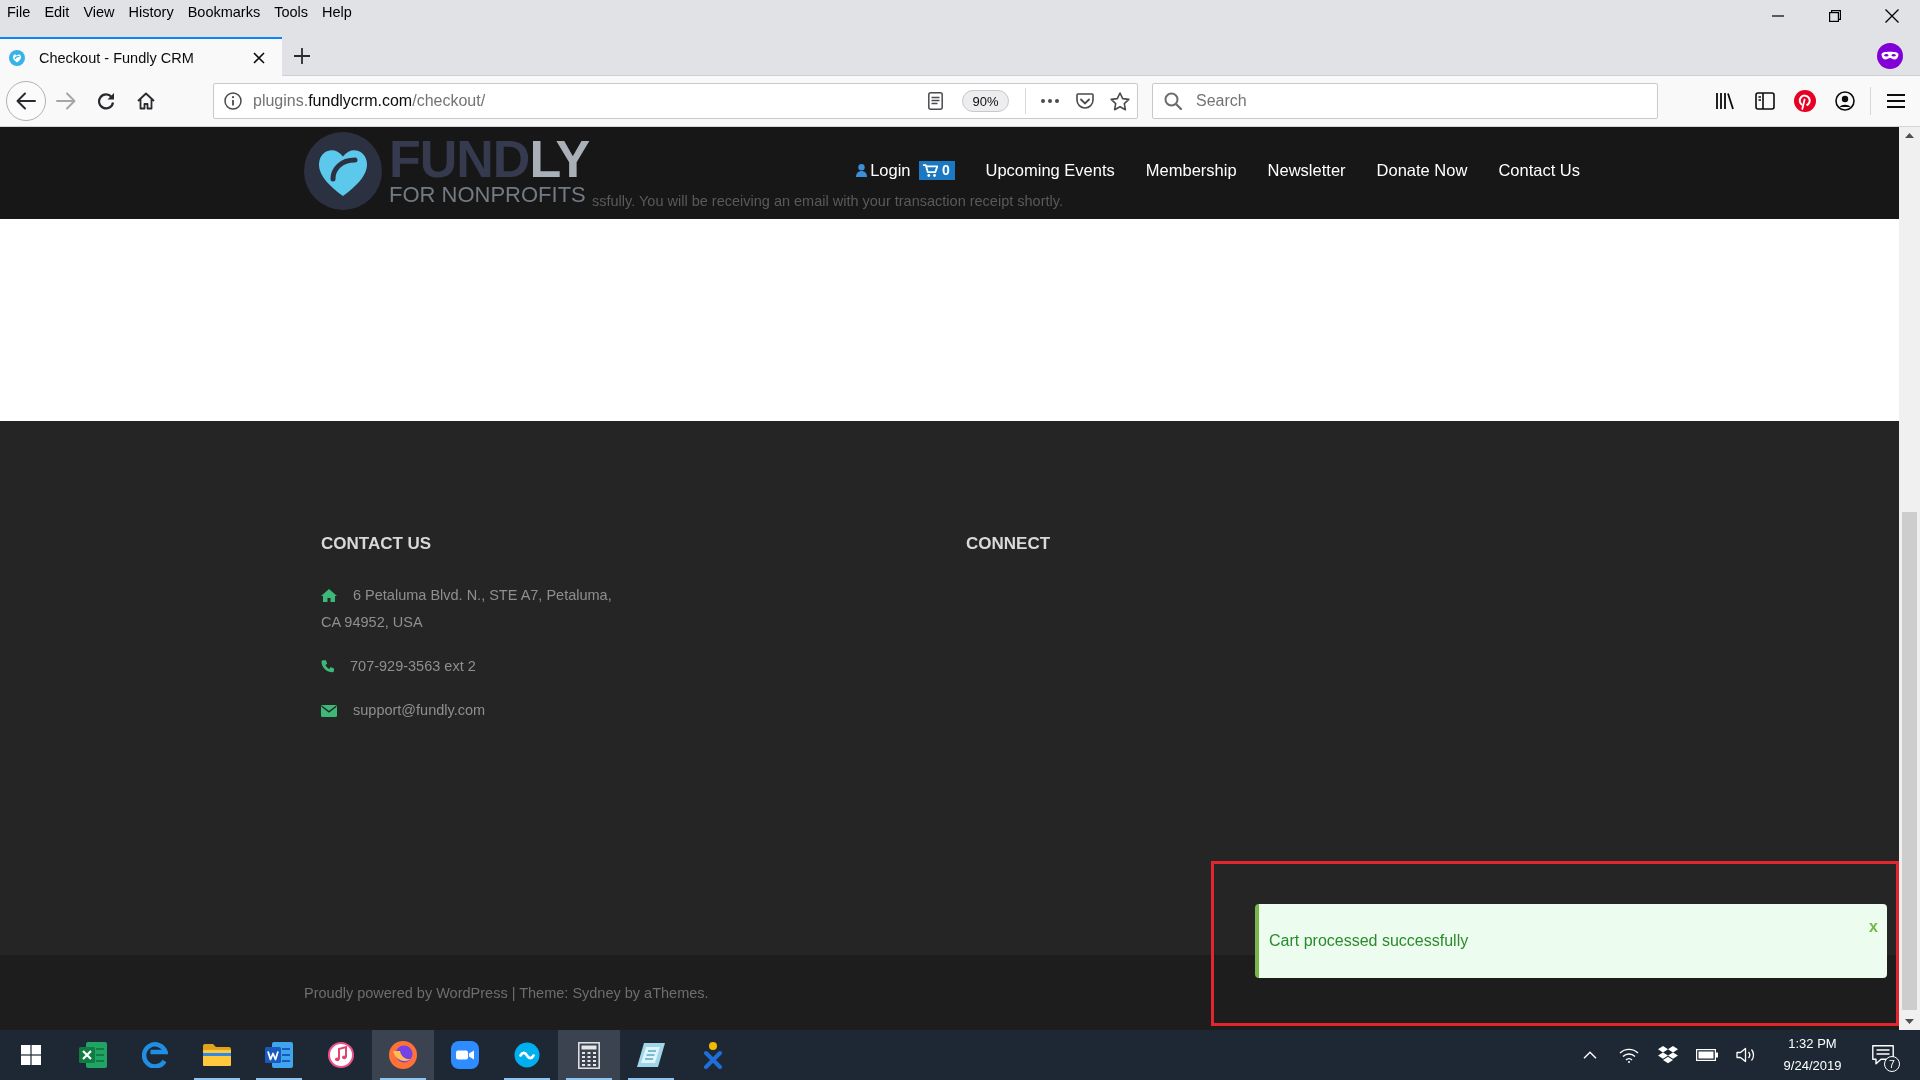 The width and height of the screenshot is (1920, 1080). I want to click on windows-logo-icon, so click(31, 1055).